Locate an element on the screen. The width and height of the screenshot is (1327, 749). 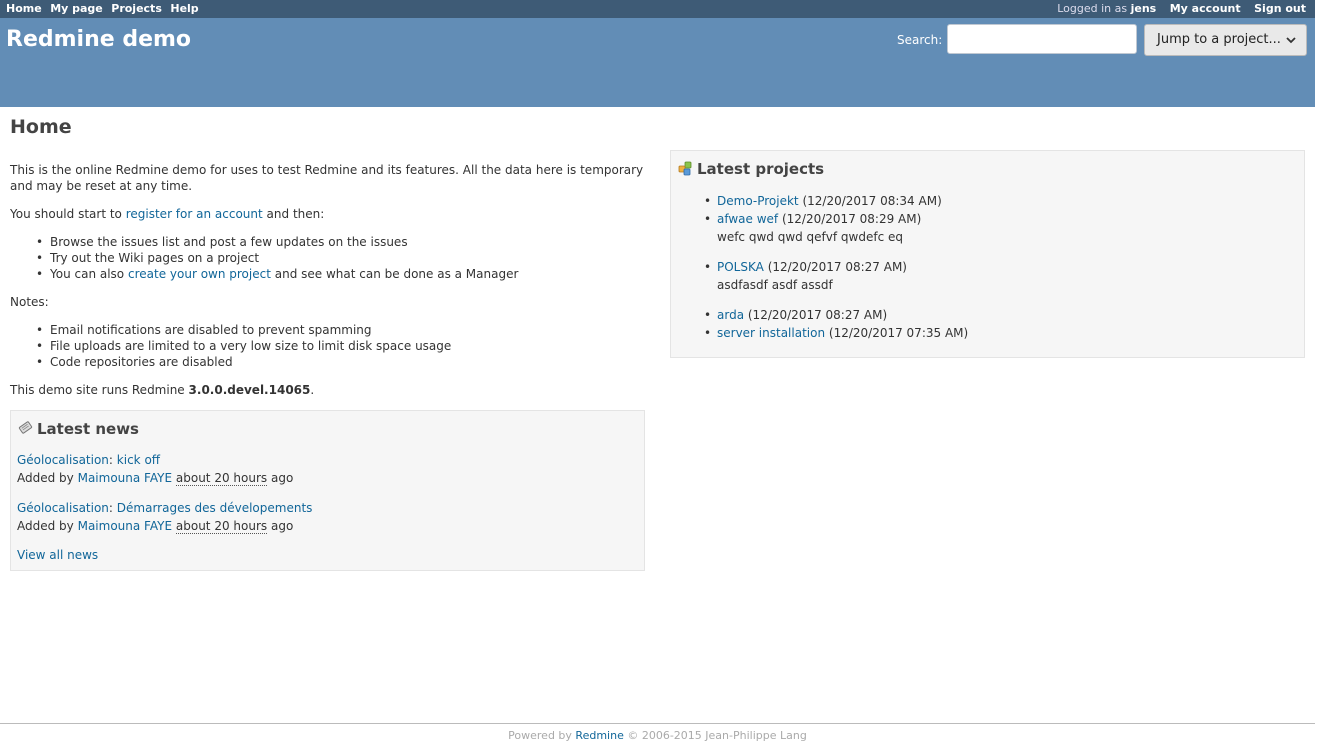
list-item-prefix: You can also is located at coordinates (87, 274).